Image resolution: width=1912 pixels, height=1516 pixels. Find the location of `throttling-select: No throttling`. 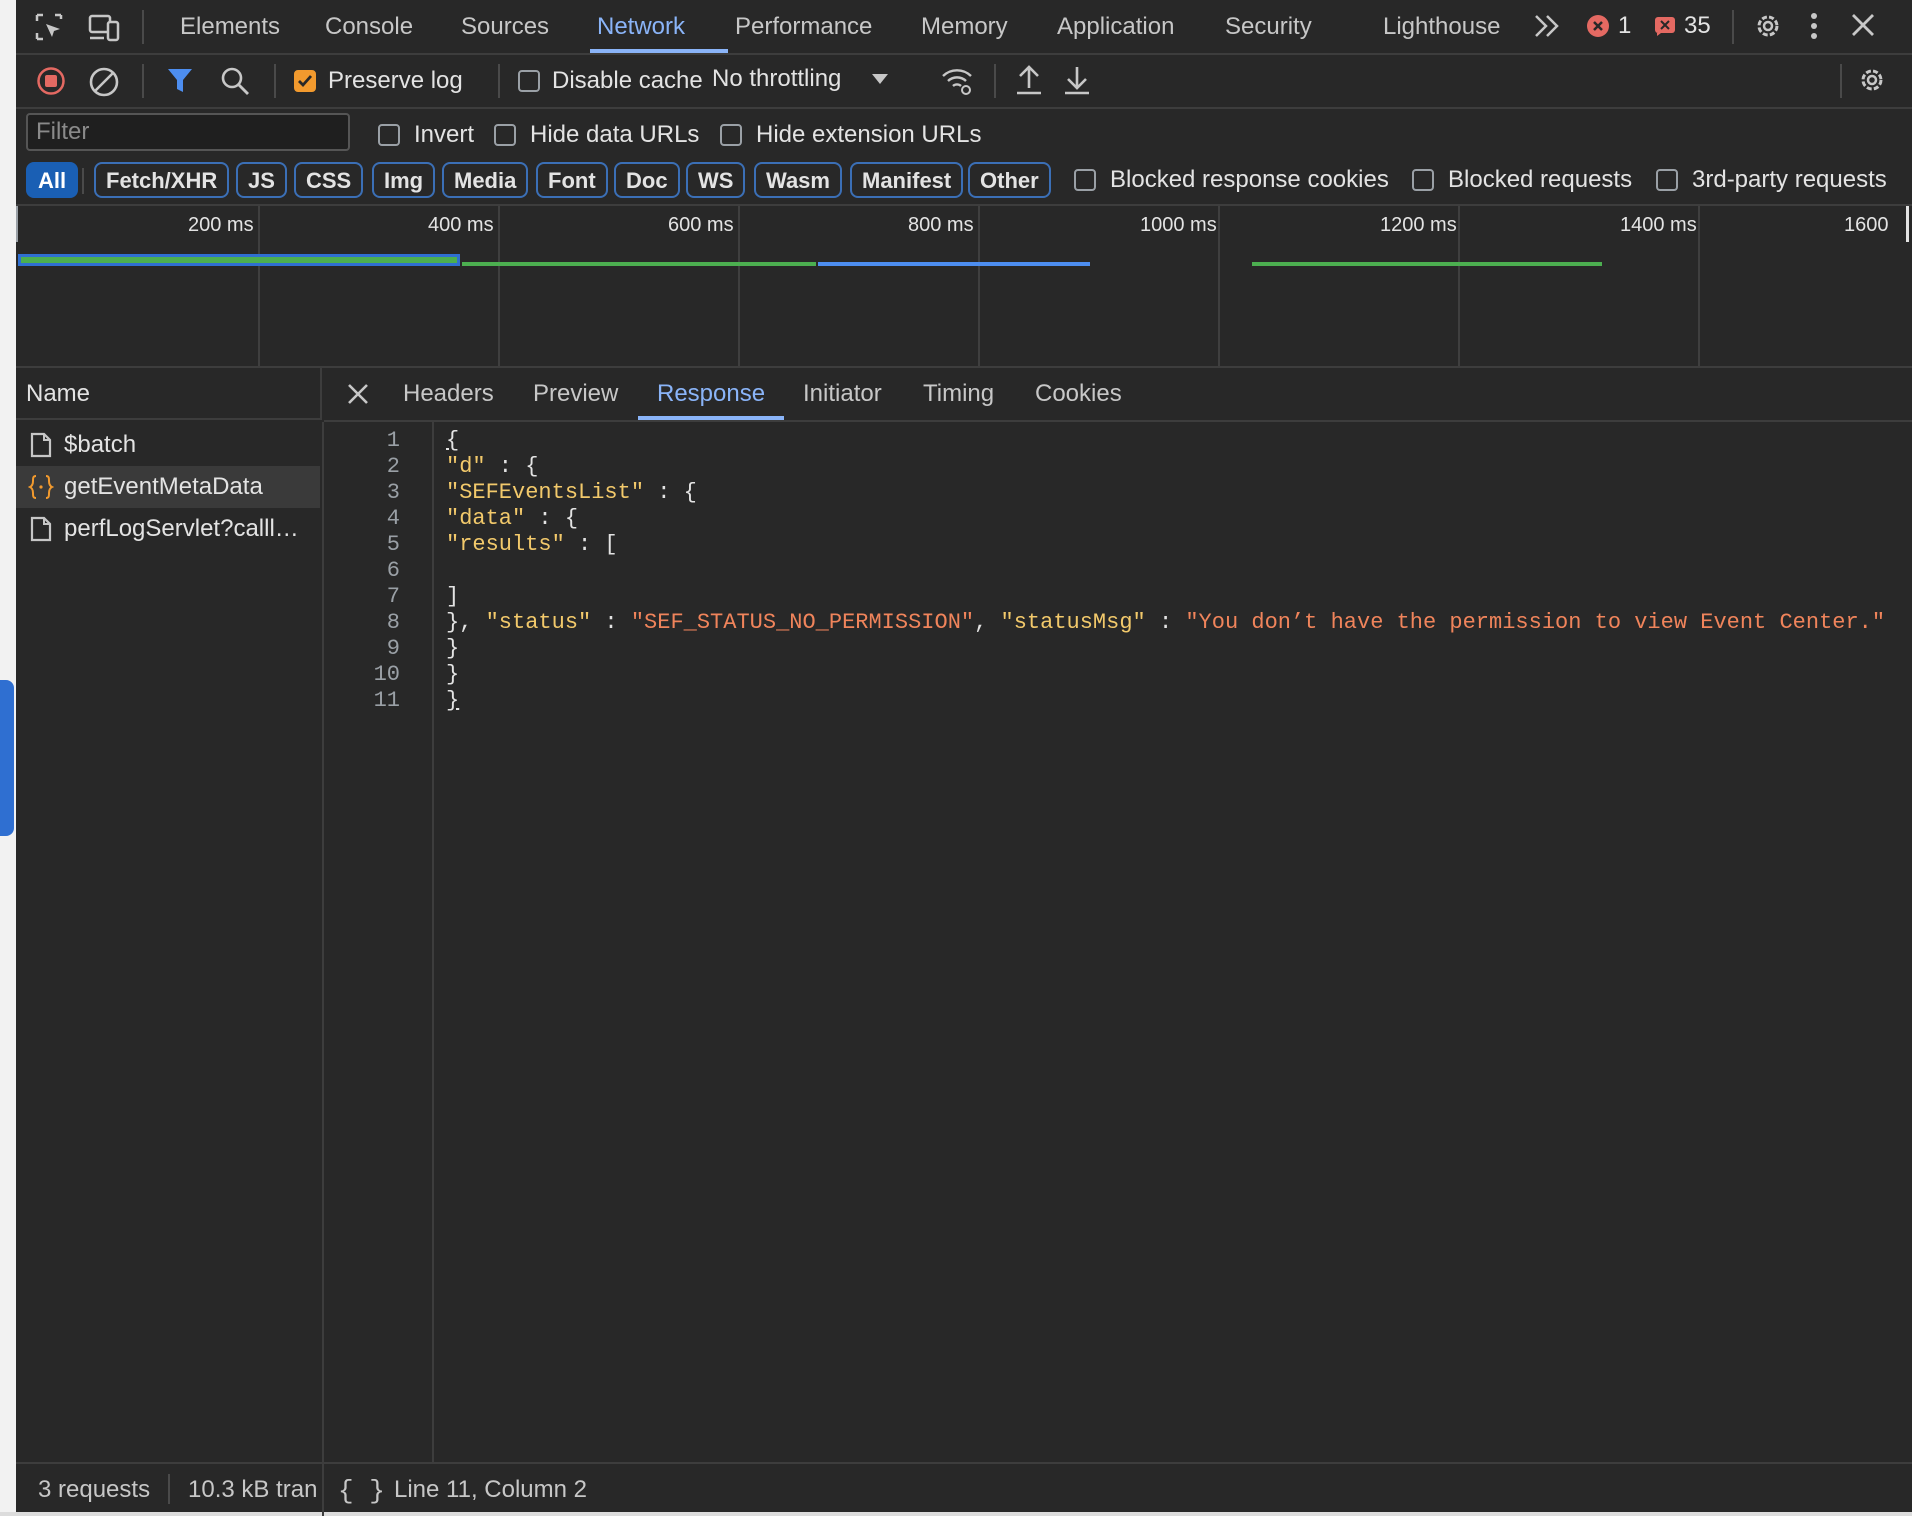

throttling-select: No throttling is located at coordinates (800, 79).